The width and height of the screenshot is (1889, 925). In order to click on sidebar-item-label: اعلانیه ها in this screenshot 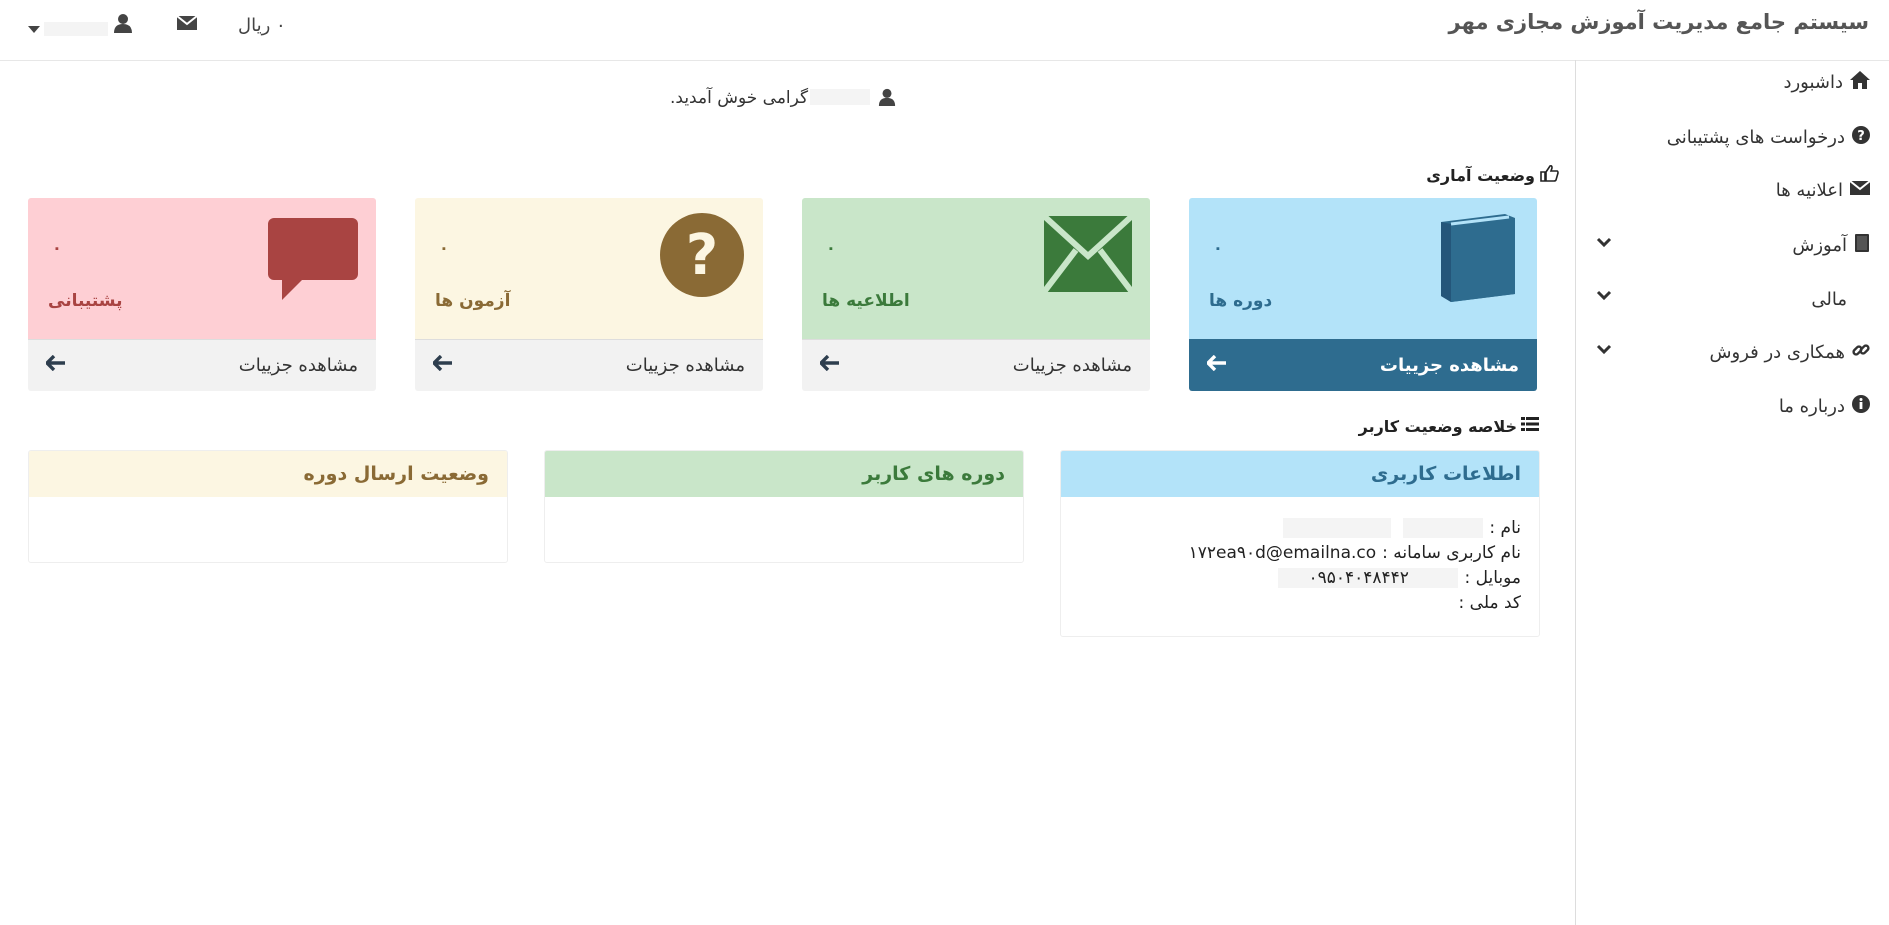, I will do `click(1809, 190)`.